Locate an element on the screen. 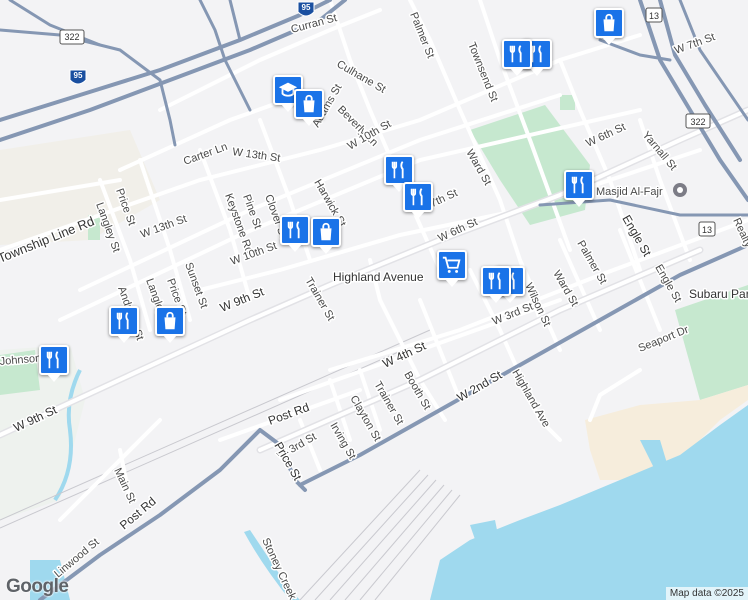  interstate-95-shield-number-b: 95 is located at coordinates (78, 75).